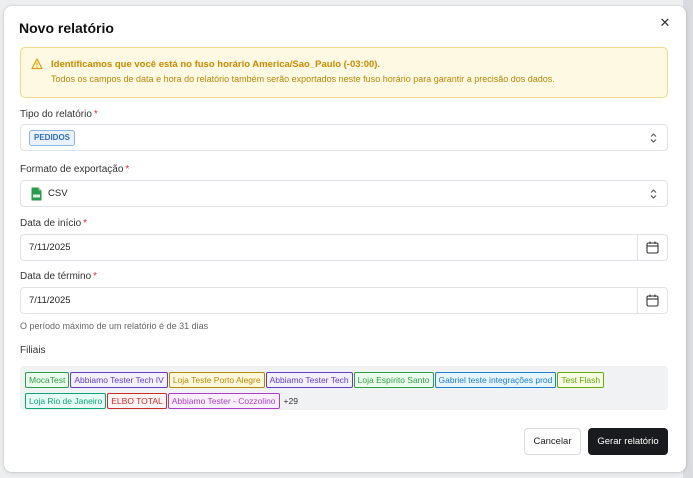 This screenshot has width=693, height=478. Describe the element at coordinates (291, 401) in the screenshot. I see `branches-more-count: +29` at that location.